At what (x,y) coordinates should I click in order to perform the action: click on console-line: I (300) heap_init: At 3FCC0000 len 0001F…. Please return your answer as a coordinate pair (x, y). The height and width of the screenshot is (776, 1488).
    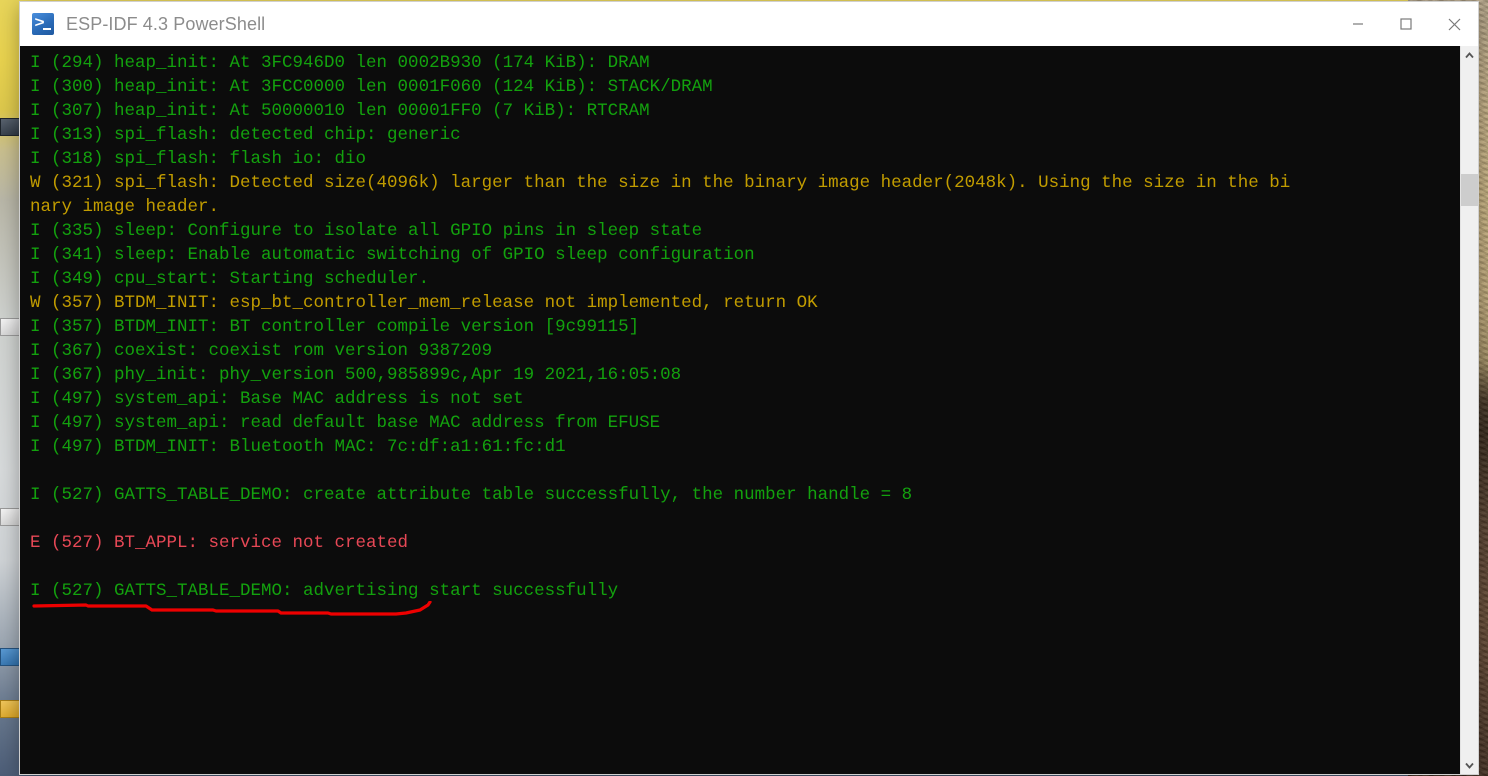
    Looking at the image, I should click on (371, 87).